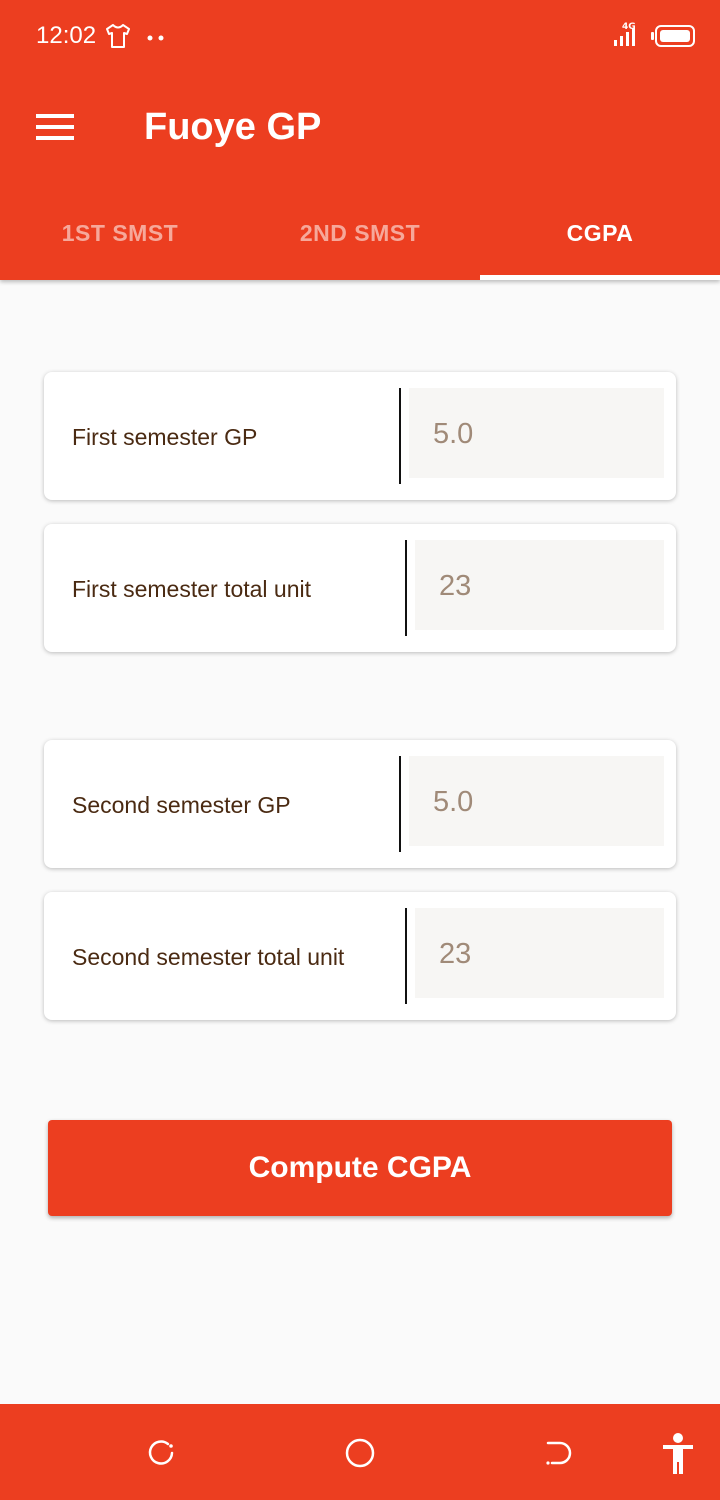 The height and width of the screenshot is (1500, 720). I want to click on second-semester-gp-input: 5.0, so click(536, 801).